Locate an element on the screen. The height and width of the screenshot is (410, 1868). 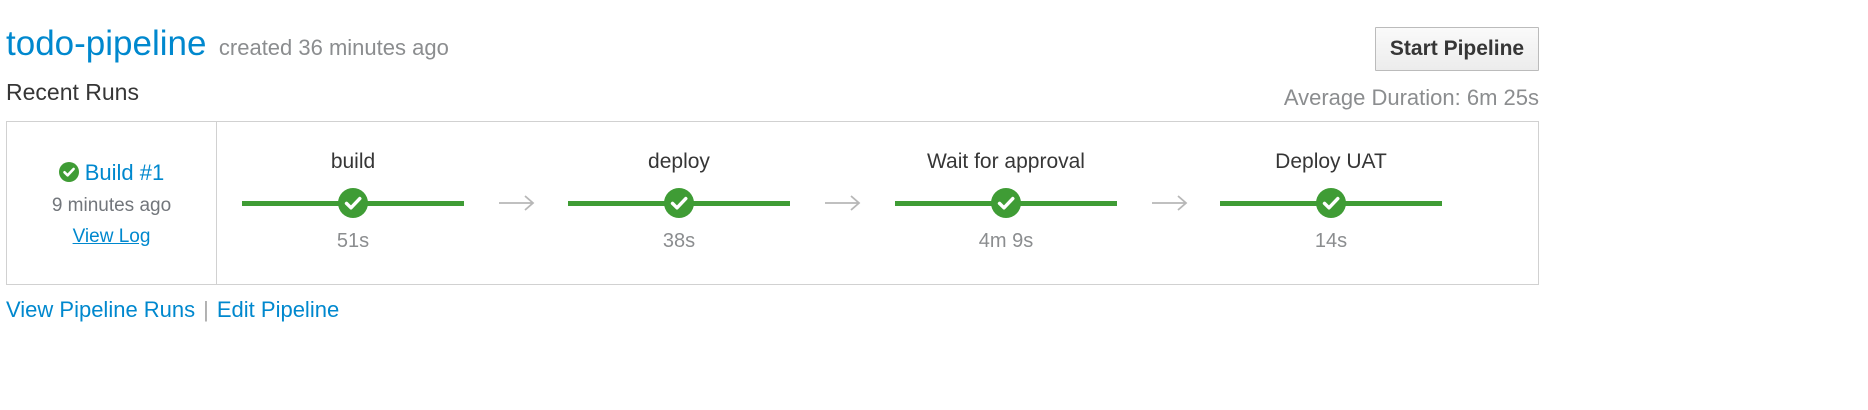
build-title: Build #1 is located at coordinates (111, 173).